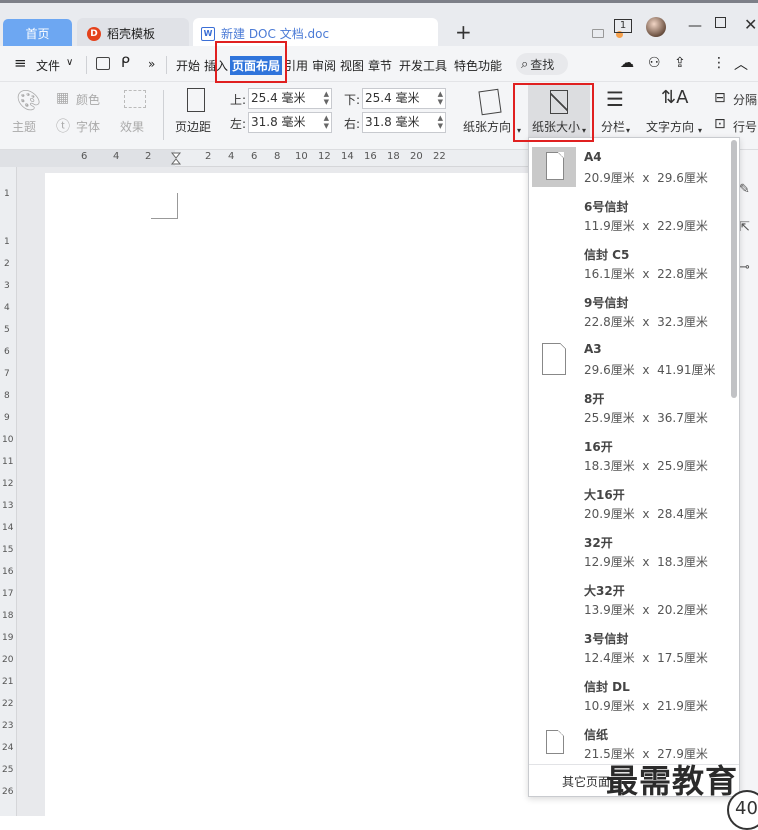 This screenshot has width=758, height=830. I want to click on chevron-down-icon: ▾, so click(628, 130).